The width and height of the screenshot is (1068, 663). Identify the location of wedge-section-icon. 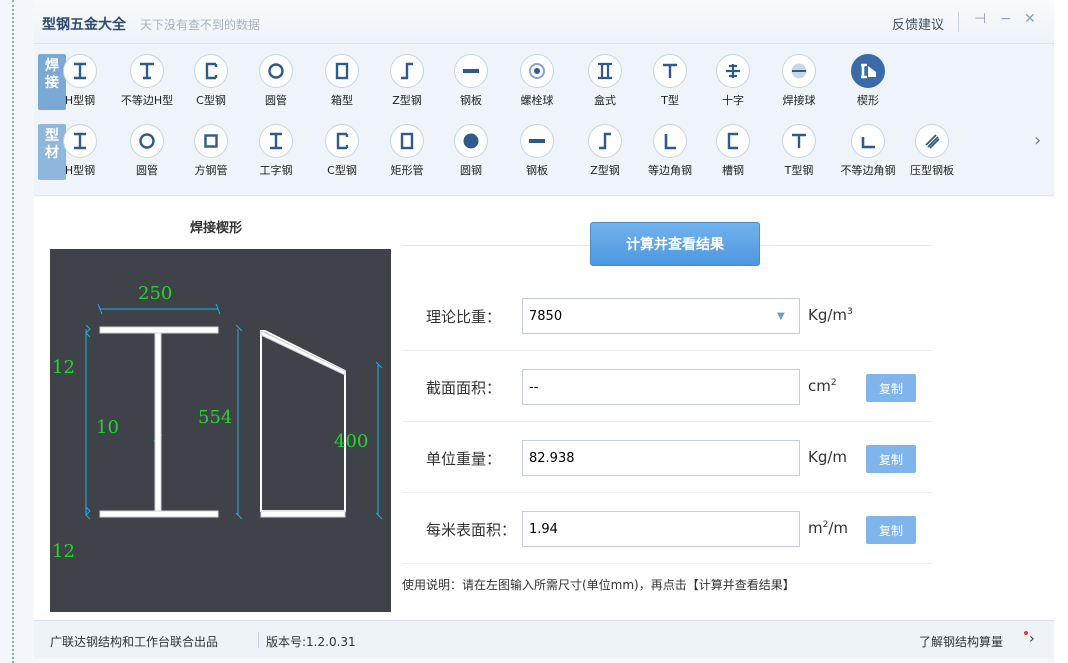
(868, 71).